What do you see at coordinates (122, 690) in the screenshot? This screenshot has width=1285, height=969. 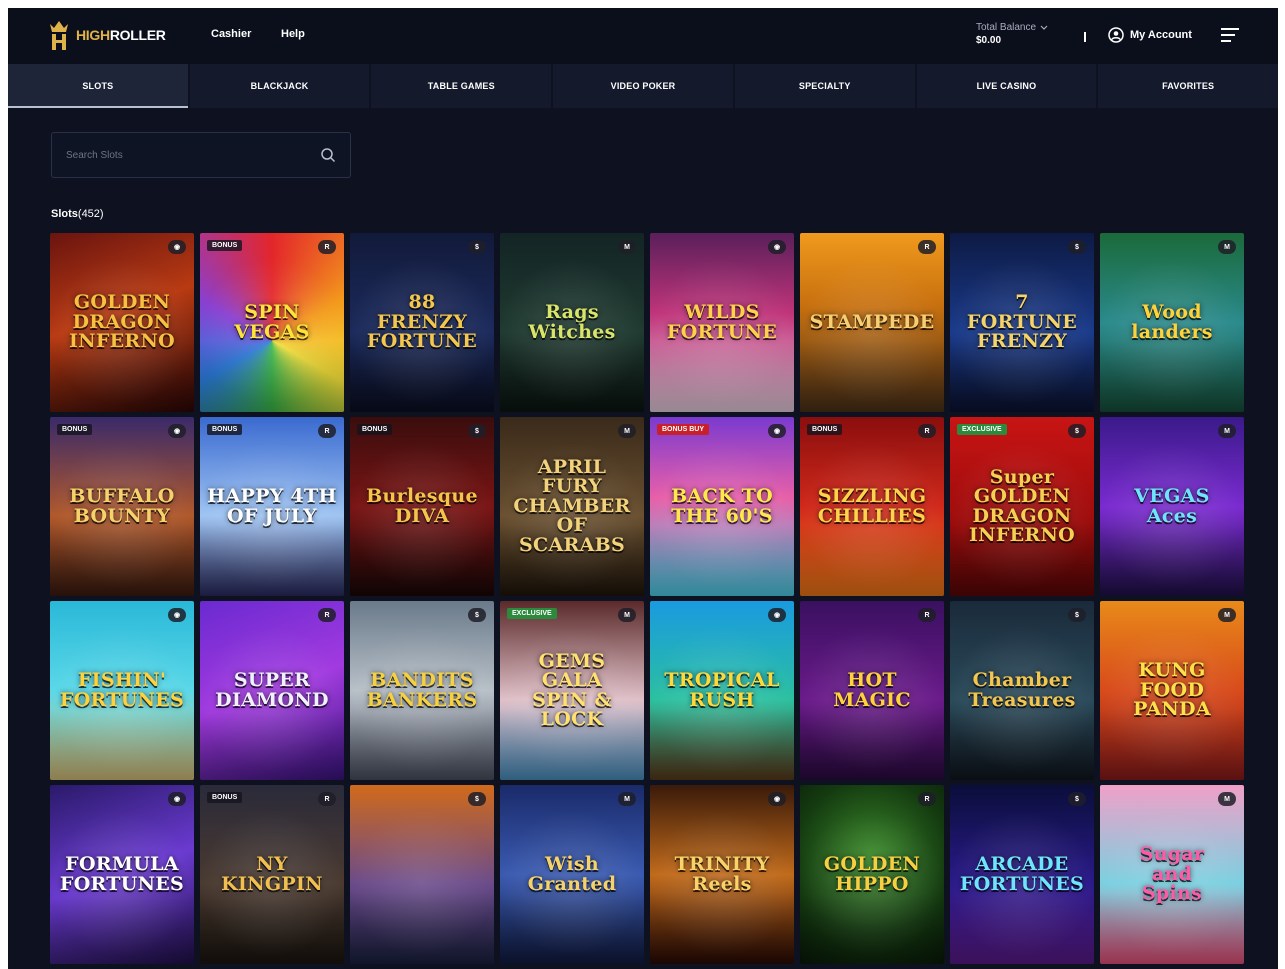 I see `game-tile: ◉ FISHIN' FORTUNES` at bounding box center [122, 690].